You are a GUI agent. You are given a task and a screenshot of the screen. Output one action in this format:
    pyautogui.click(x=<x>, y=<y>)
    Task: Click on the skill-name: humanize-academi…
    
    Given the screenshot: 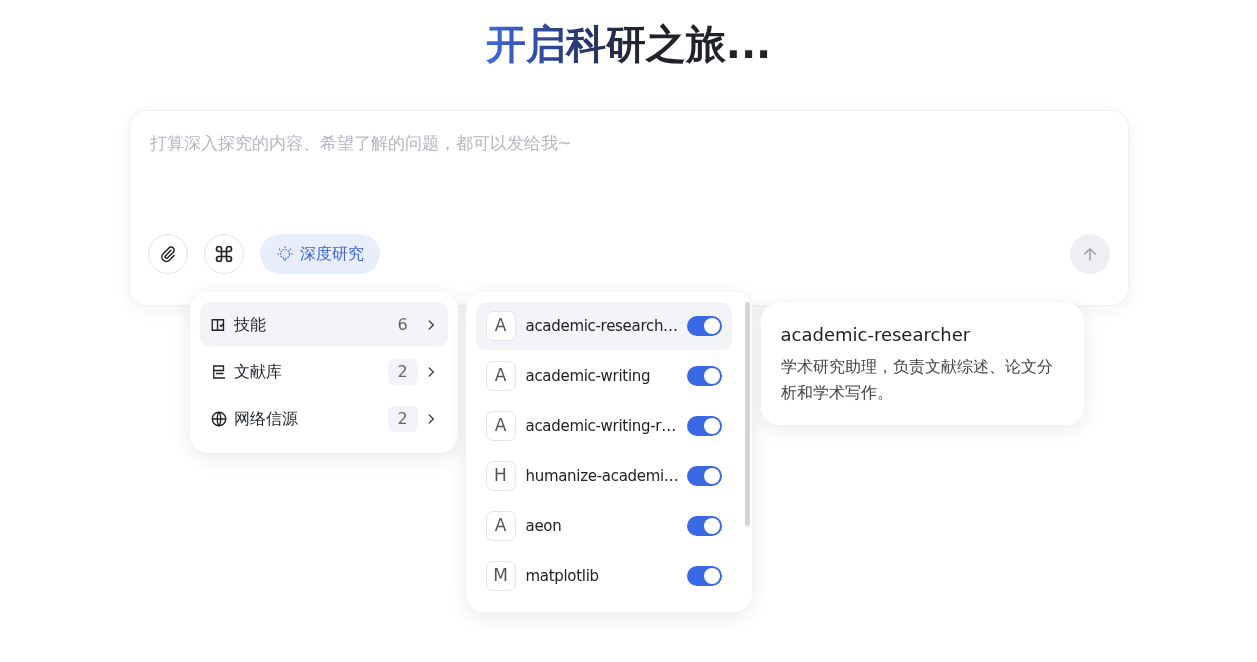 What is the action you would take?
    pyautogui.click(x=601, y=476)
    